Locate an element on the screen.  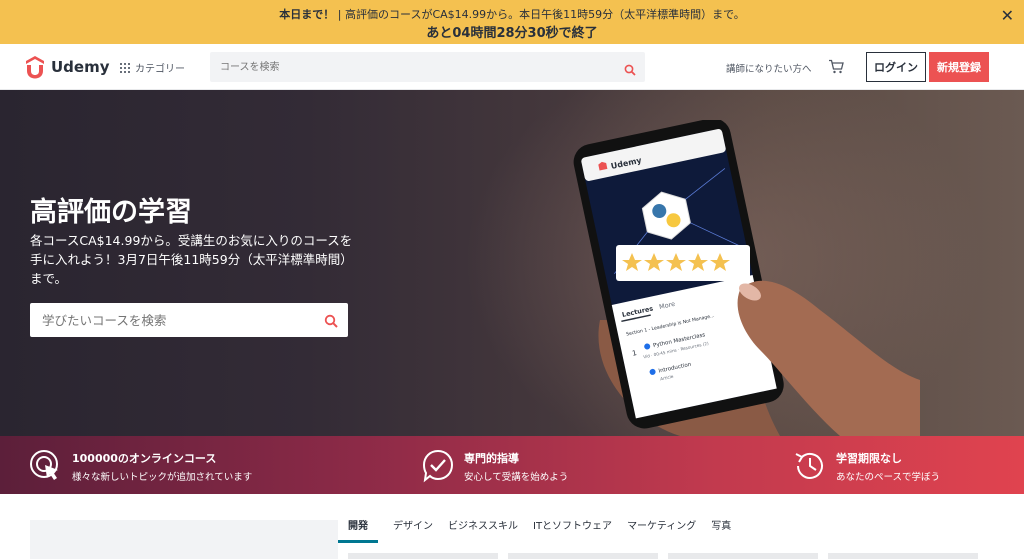
feature-lifetime: 学習期限なし あなたのペースで学ぼう is located at coordinates (866, 466).